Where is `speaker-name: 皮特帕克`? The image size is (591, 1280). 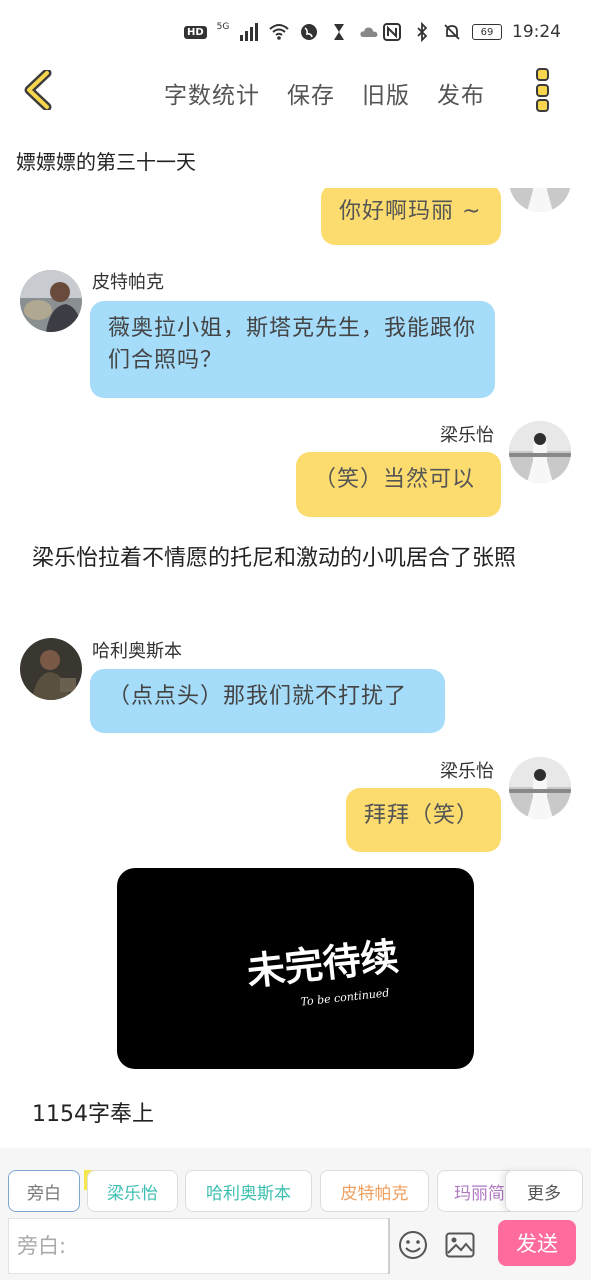 speaker-name: 皮特帕克 is located at coordinates (128, 282).